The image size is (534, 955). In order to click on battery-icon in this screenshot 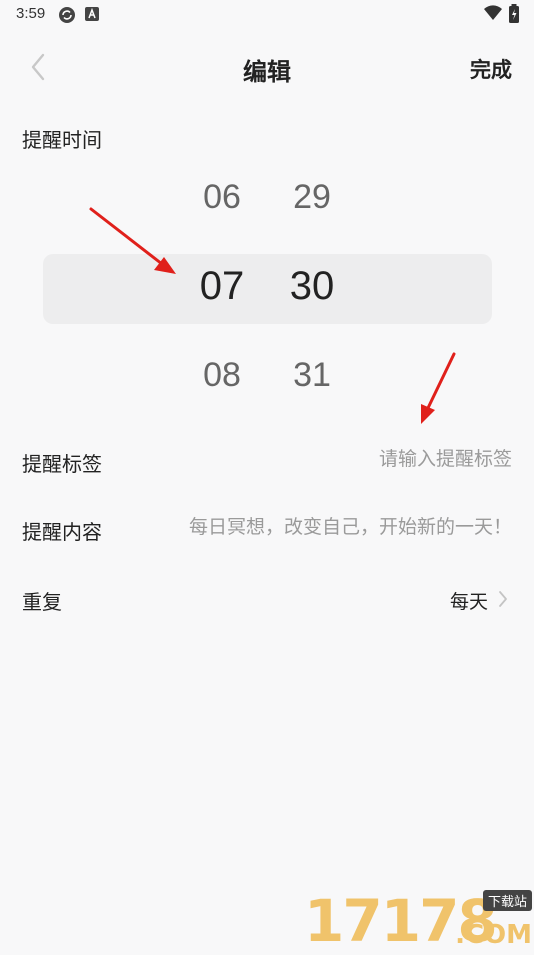, I will do `click(514, 13)`.